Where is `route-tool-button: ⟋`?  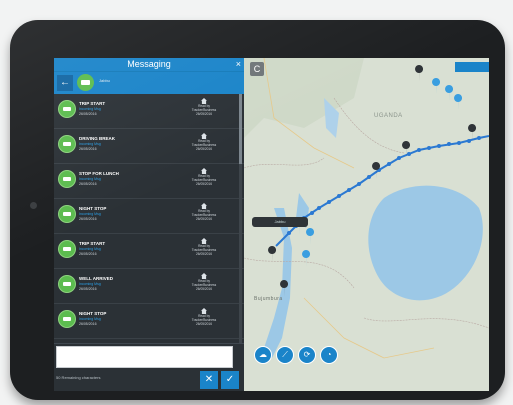 route-tool-button: ⟋ is located at coordinates (285, 355).